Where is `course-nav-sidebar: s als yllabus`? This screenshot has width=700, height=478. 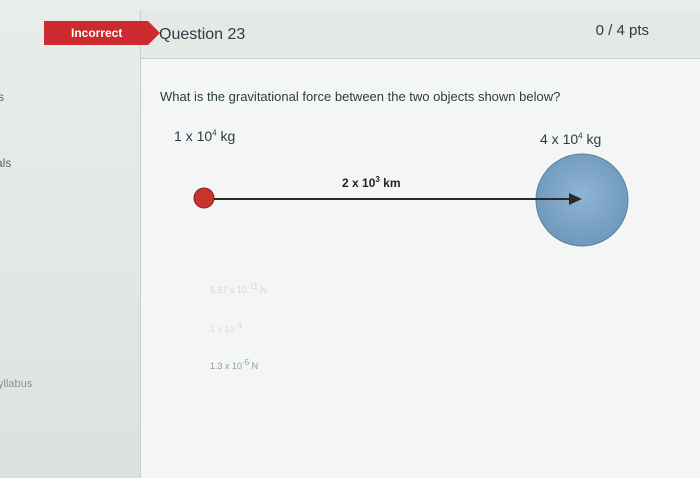 course-nav-sidebar: s als yllabus is located at coordinates (16, 239).